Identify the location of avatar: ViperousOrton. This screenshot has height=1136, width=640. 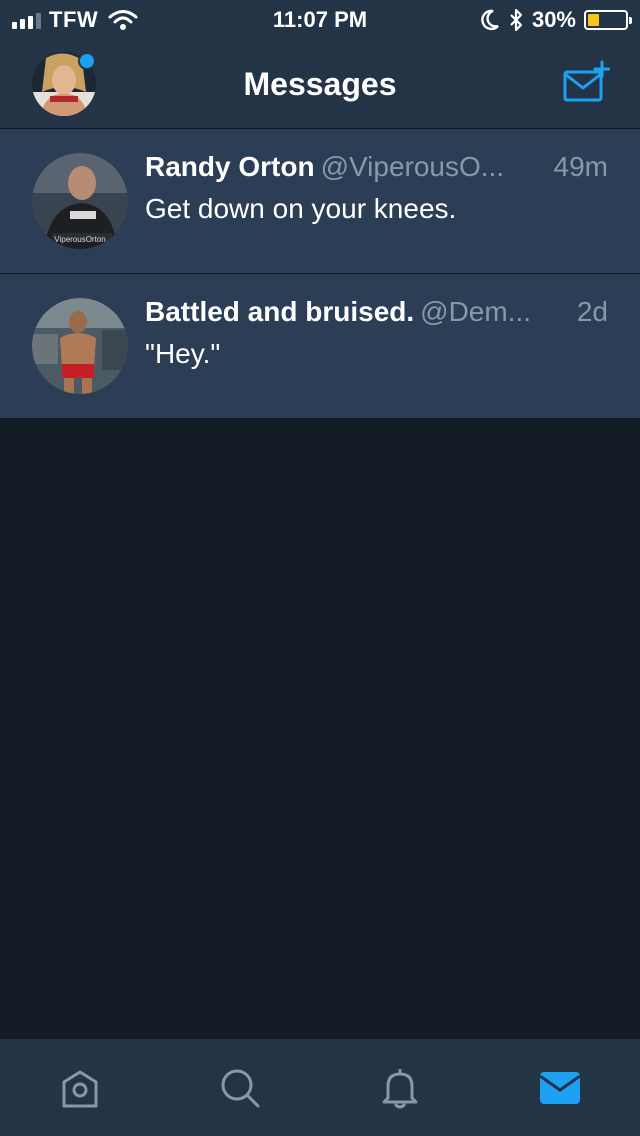
(80, 201).